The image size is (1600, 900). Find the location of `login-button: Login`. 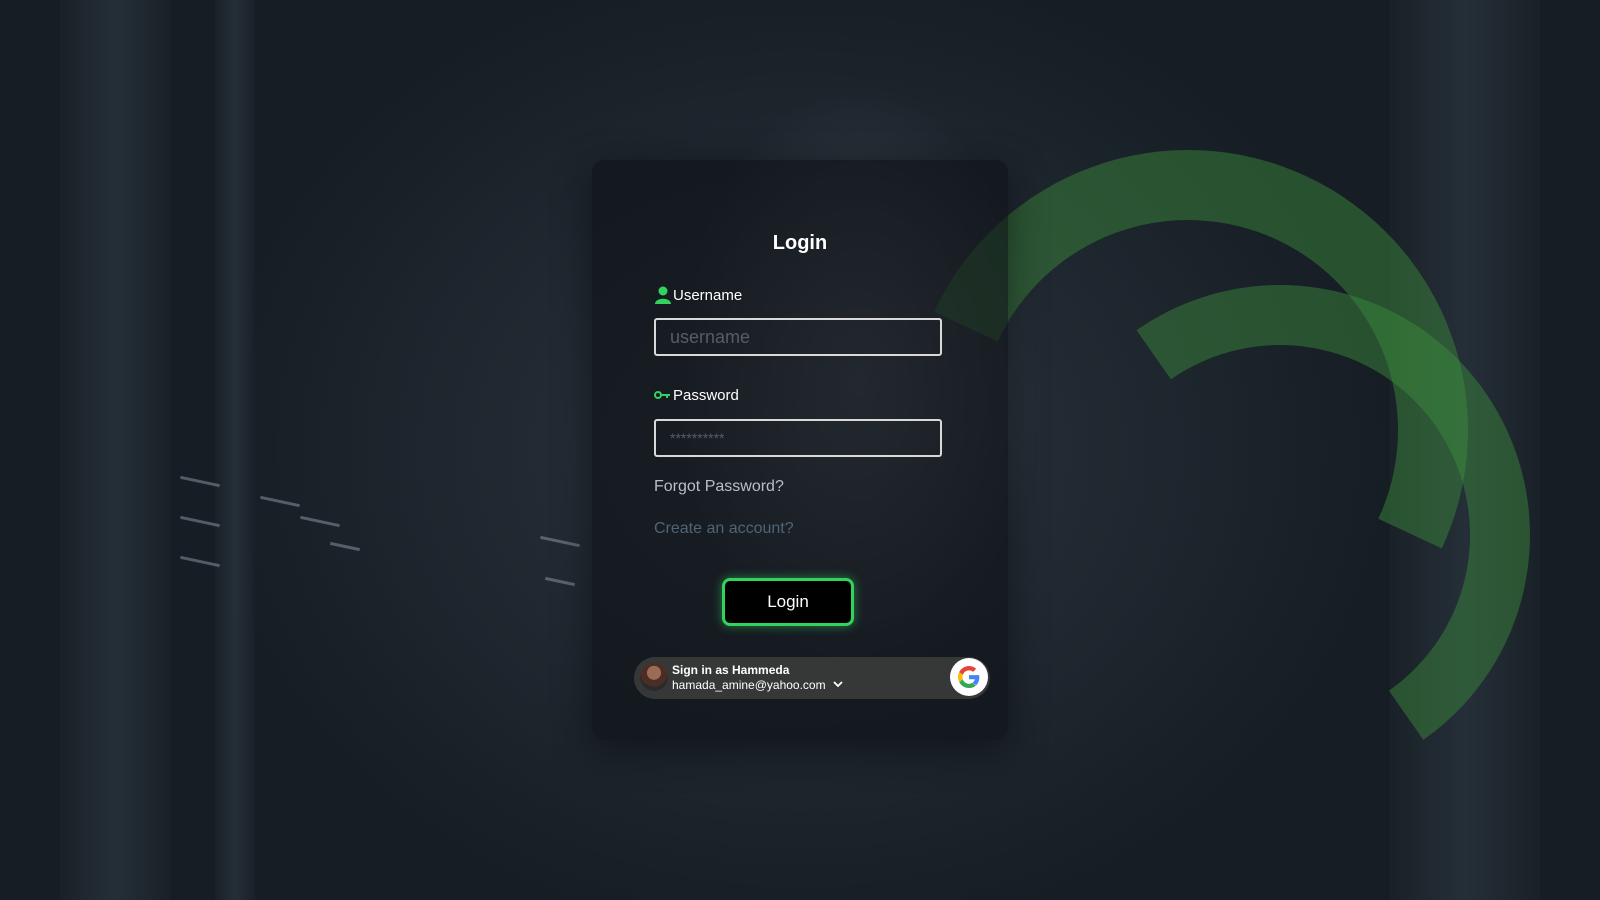

login-button: Login is located at coordinates (788, 602).